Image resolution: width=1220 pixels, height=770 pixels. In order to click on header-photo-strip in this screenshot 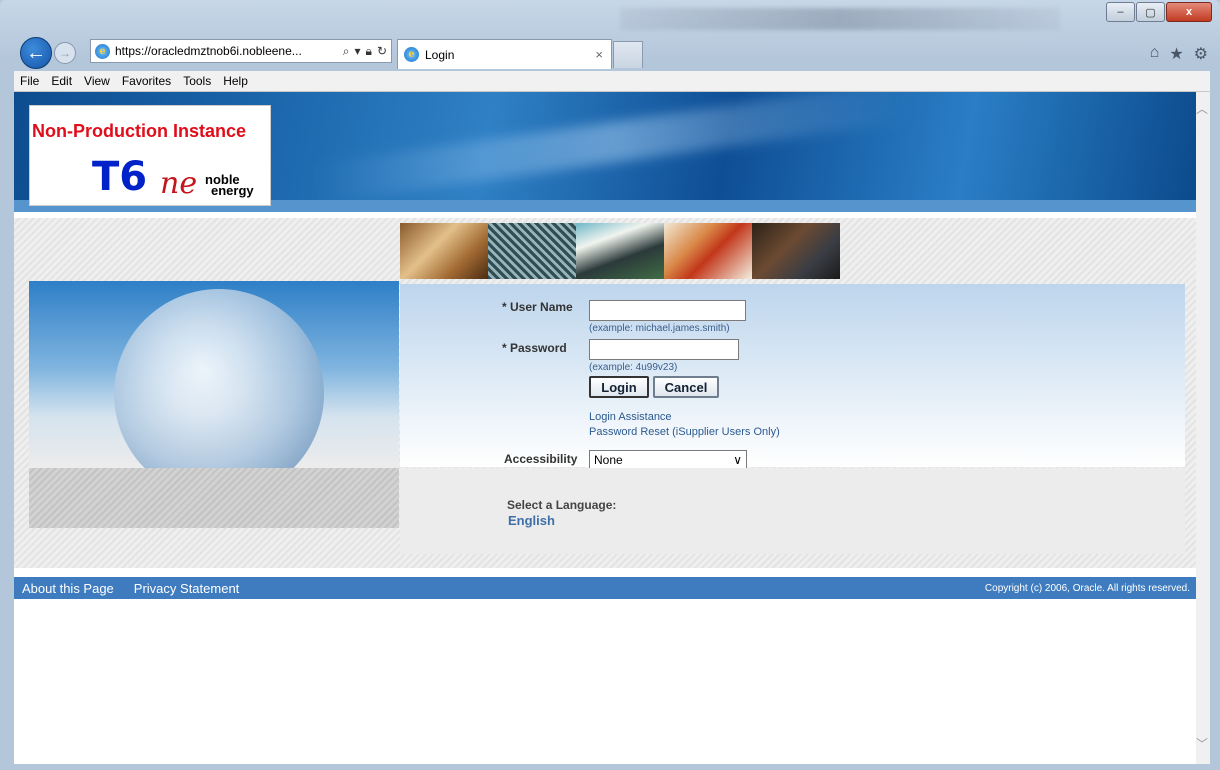, I will do `click(620, 251)`.